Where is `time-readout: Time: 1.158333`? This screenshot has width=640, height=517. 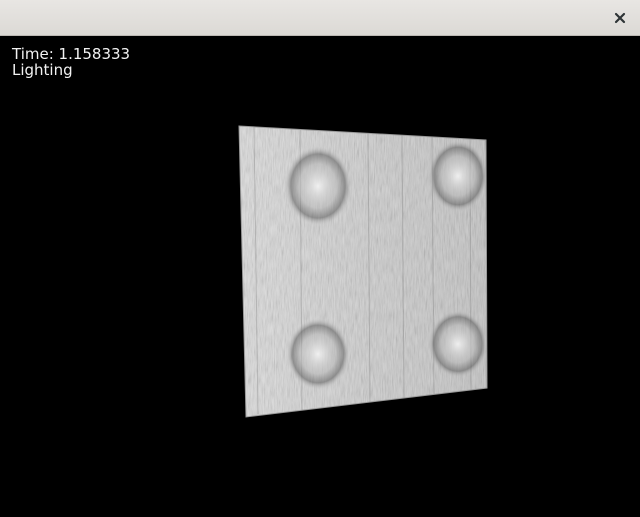
time-readout: Time: 1.158333 is located at coordinates (71, 54).